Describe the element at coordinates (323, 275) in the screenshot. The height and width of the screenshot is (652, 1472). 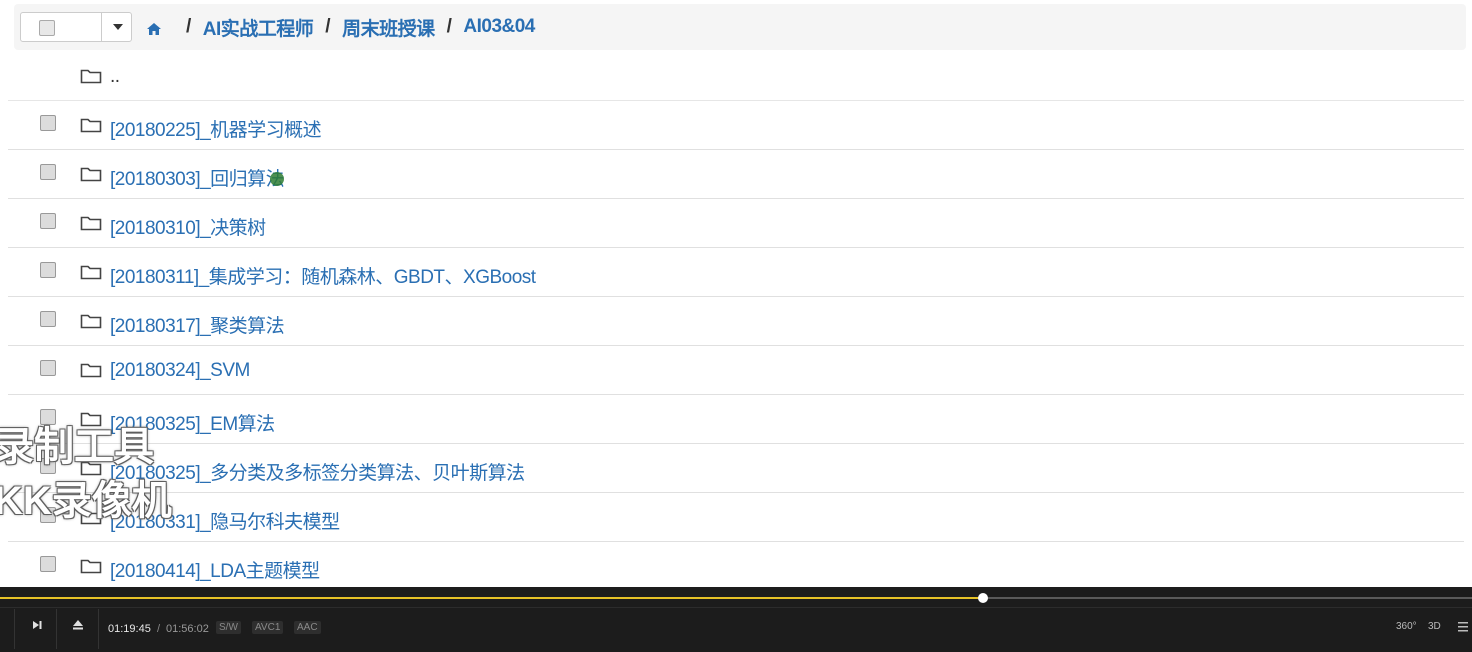
I see `folder-link: [20180311]_集成学习：随机森林、GBDT、XGBoost` at that location.